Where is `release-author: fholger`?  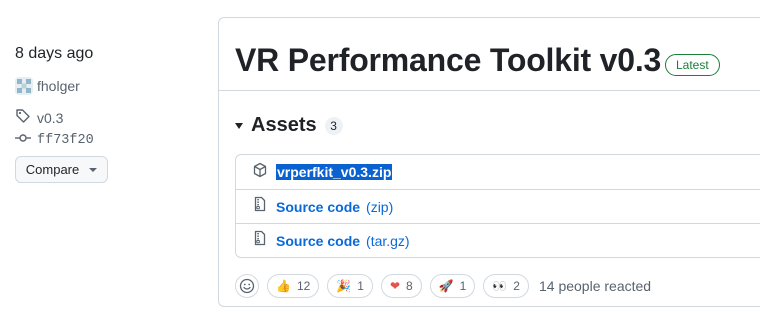 release-author: fholger is located at coordinates (47, 86).